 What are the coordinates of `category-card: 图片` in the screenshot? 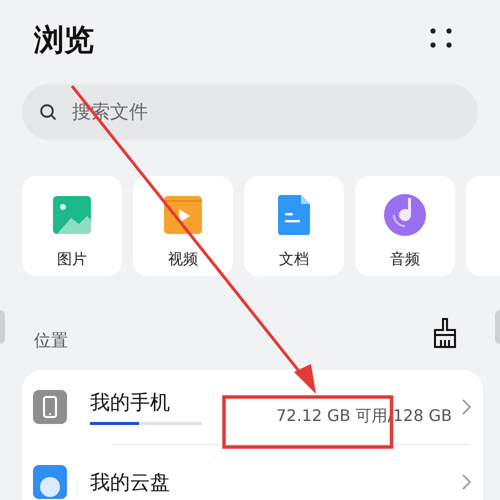 It's located at (72, 226).